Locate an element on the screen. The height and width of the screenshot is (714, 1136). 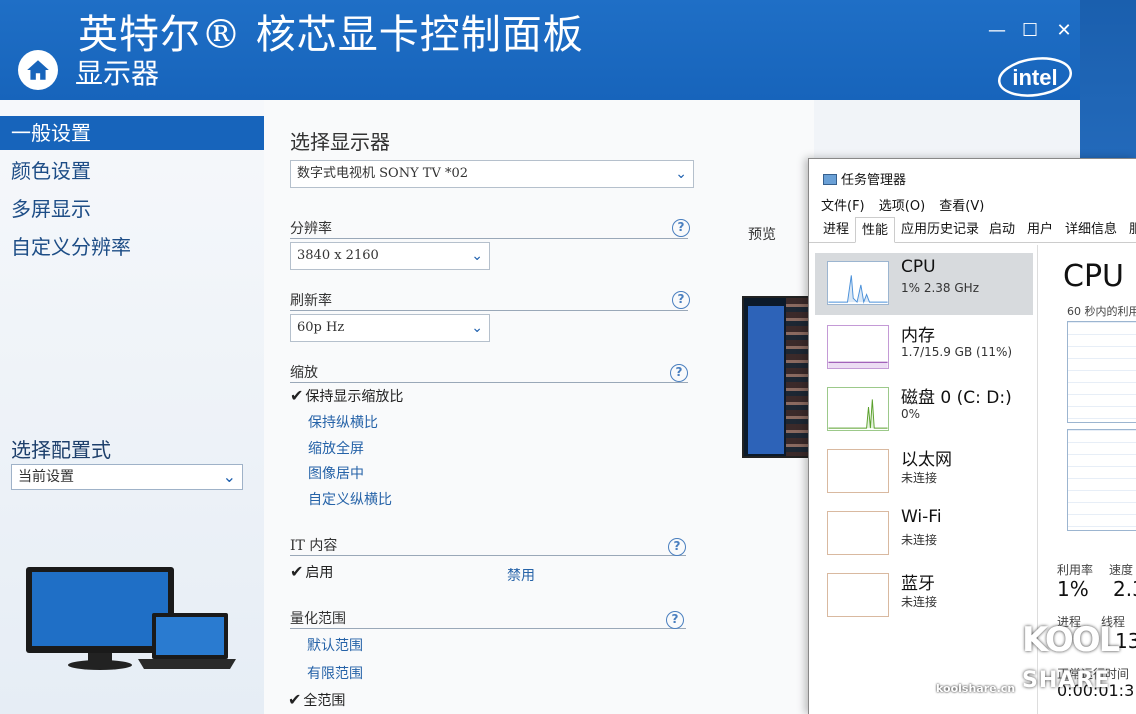
scaling-option-center: 图像居中 is located at coordinates (336, 473).